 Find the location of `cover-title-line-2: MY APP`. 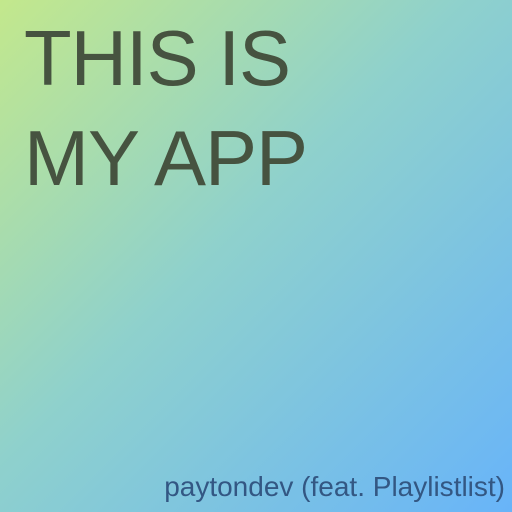

cover-title-line-2: MY APP is located at coordinates (166, 158).